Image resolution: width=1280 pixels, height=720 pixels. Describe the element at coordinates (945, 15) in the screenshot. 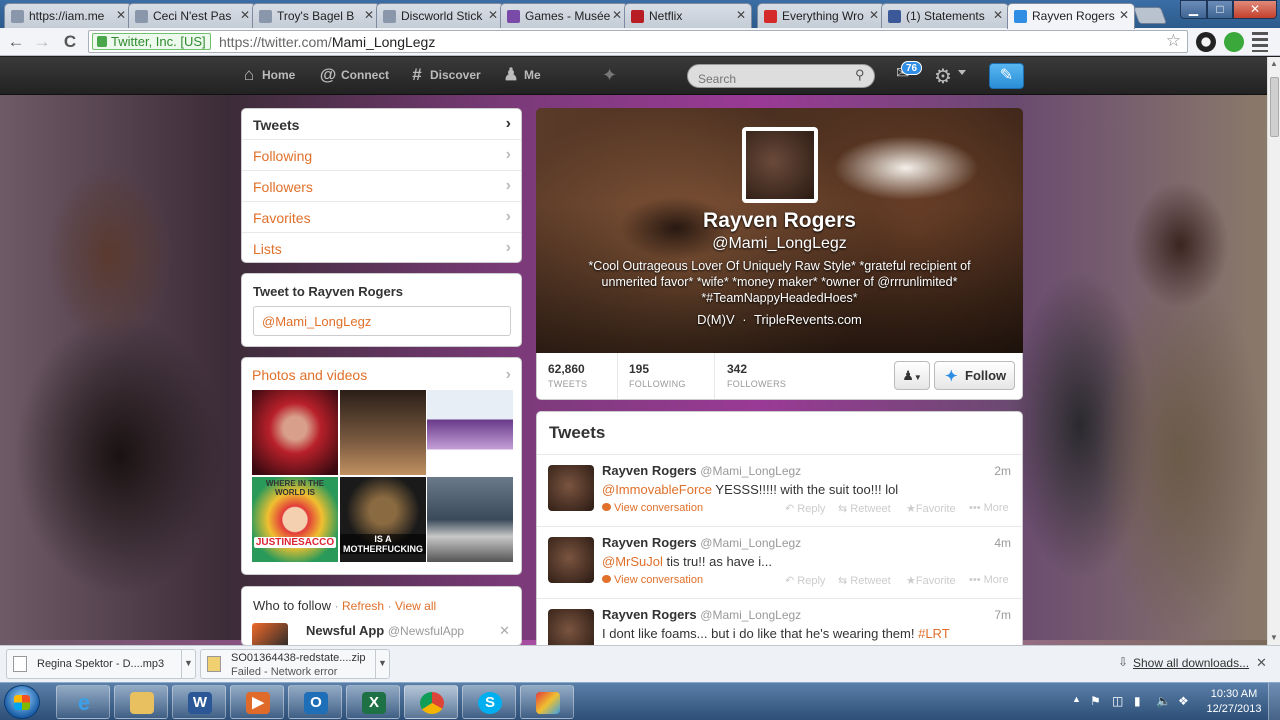

I see `browser-tab: (1) Statements ✕` at that location.